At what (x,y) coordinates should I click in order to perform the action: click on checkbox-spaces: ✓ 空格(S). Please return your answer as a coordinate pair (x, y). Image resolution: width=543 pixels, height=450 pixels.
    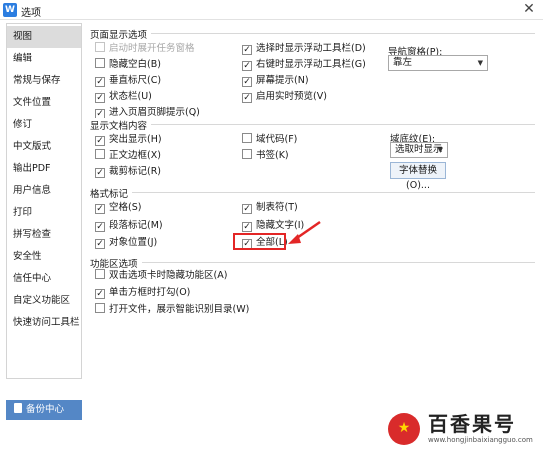
    Looking at the image, I should click on (118, 207).